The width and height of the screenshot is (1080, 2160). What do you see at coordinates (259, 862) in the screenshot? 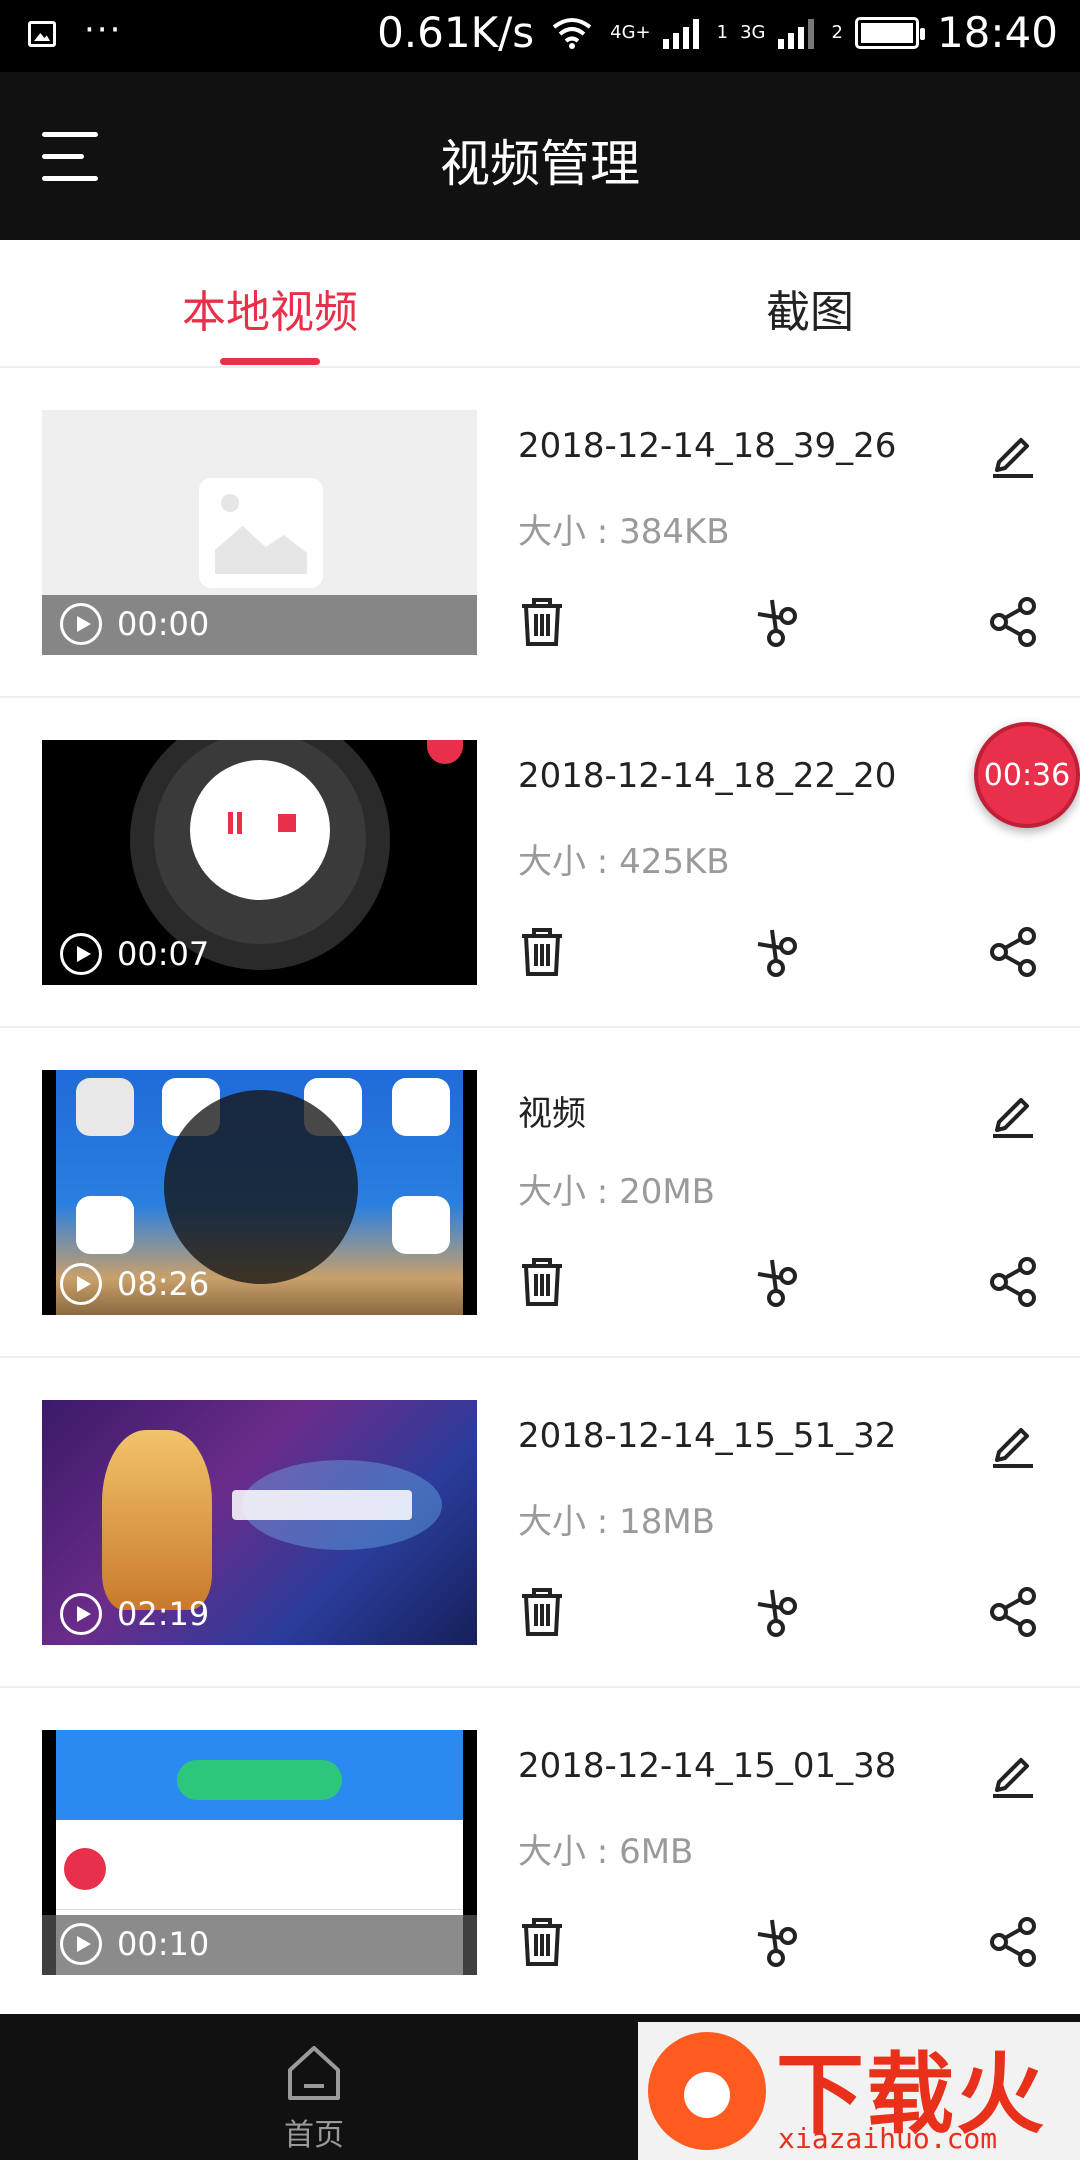
I see `video-thumbnail: 00:07` at bounding box center [259, 862].